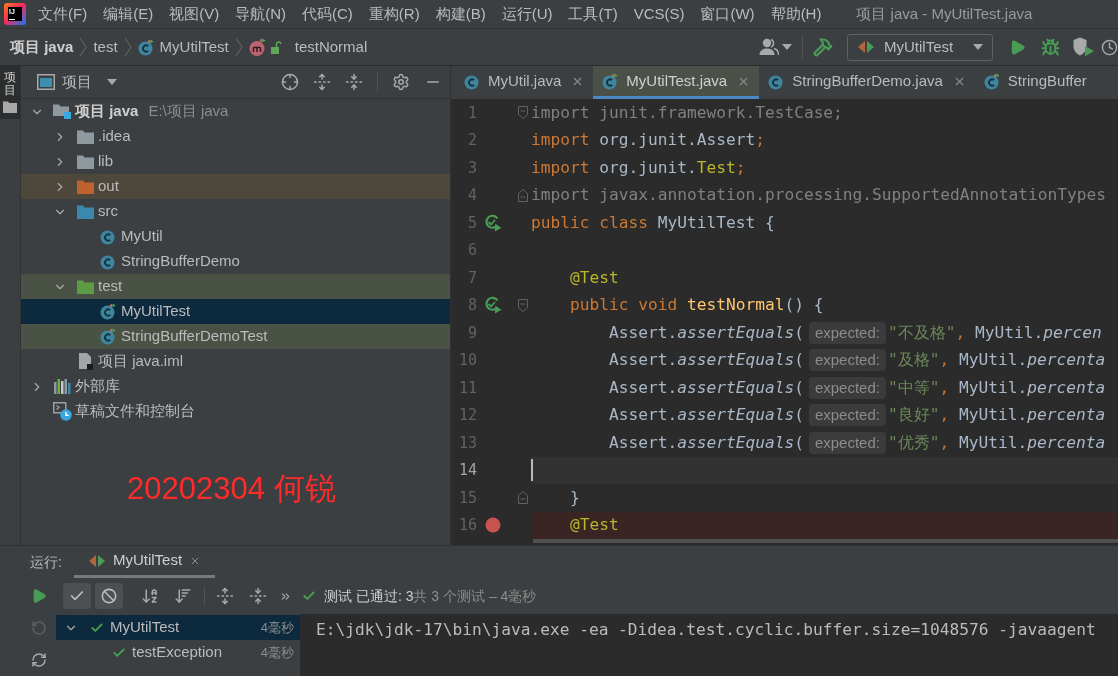  What do you see at coordinates (260, 14) in the screenshot?
I see `menu-item: 导航(N)` at bounding box center [260, 14].